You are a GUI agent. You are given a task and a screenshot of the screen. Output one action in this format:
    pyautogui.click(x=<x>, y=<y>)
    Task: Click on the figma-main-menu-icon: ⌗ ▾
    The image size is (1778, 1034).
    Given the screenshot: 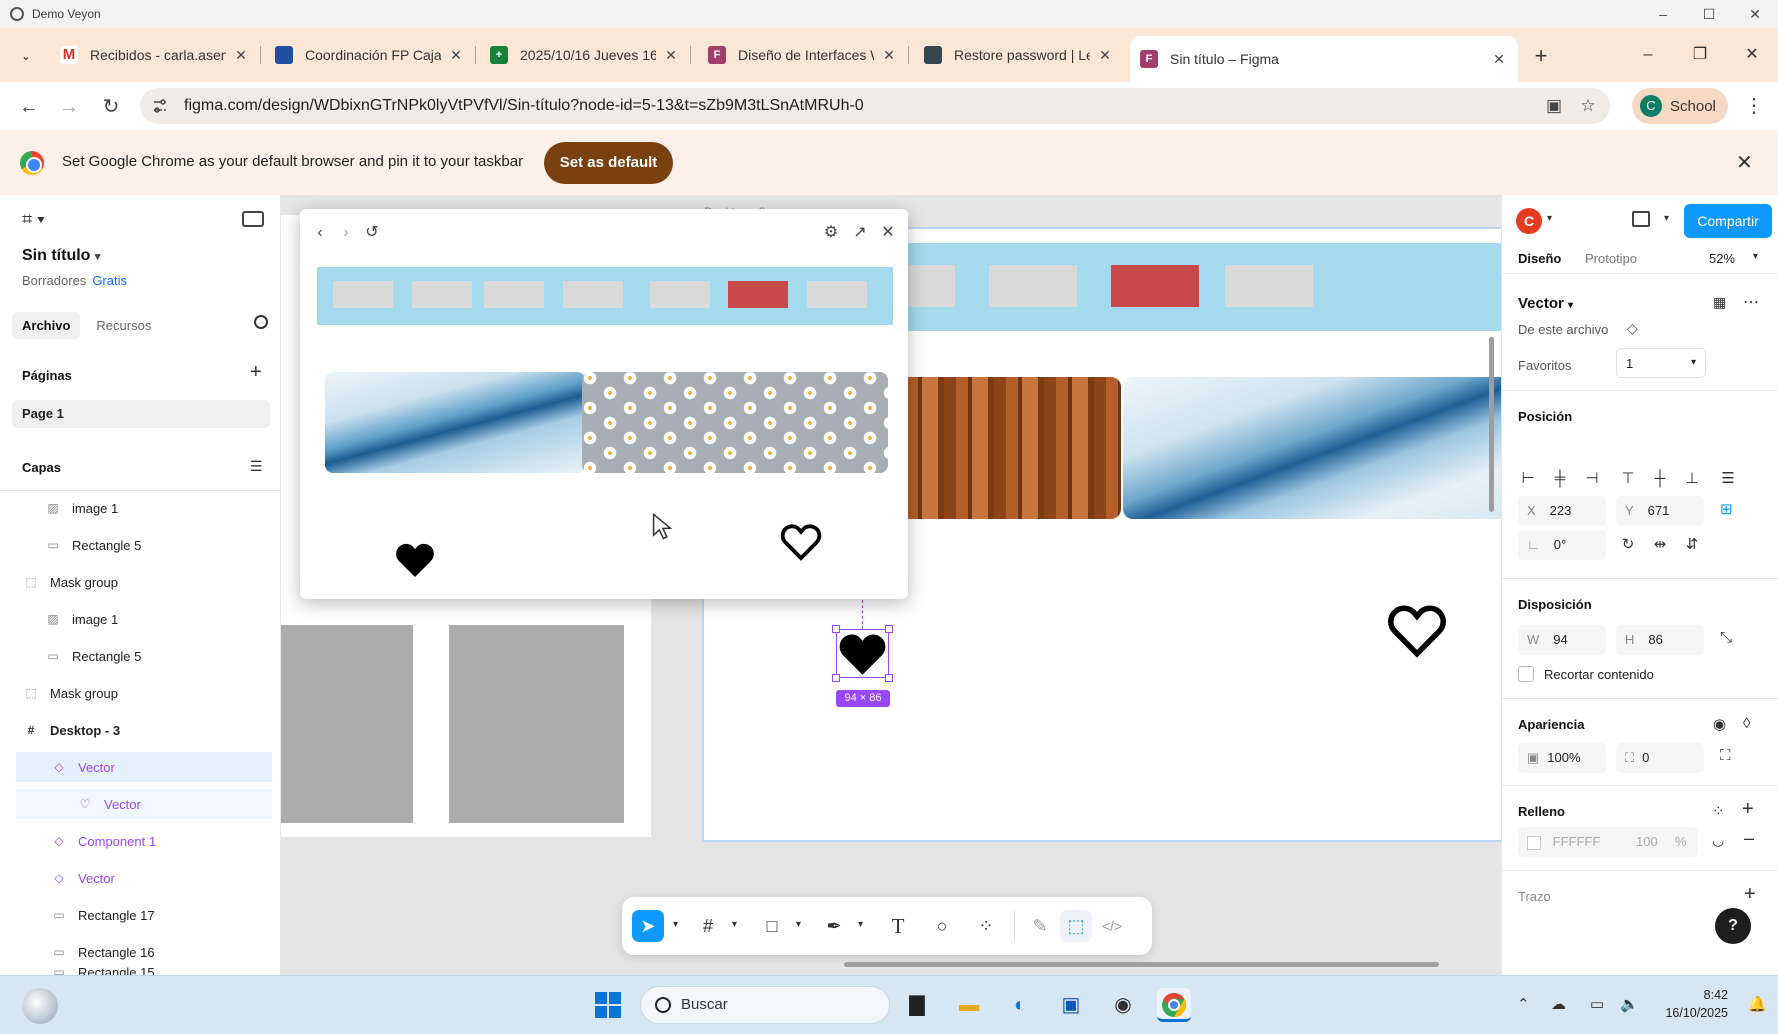 What is the action you would take?
    pyautogui.click(x=33, y=219)
    